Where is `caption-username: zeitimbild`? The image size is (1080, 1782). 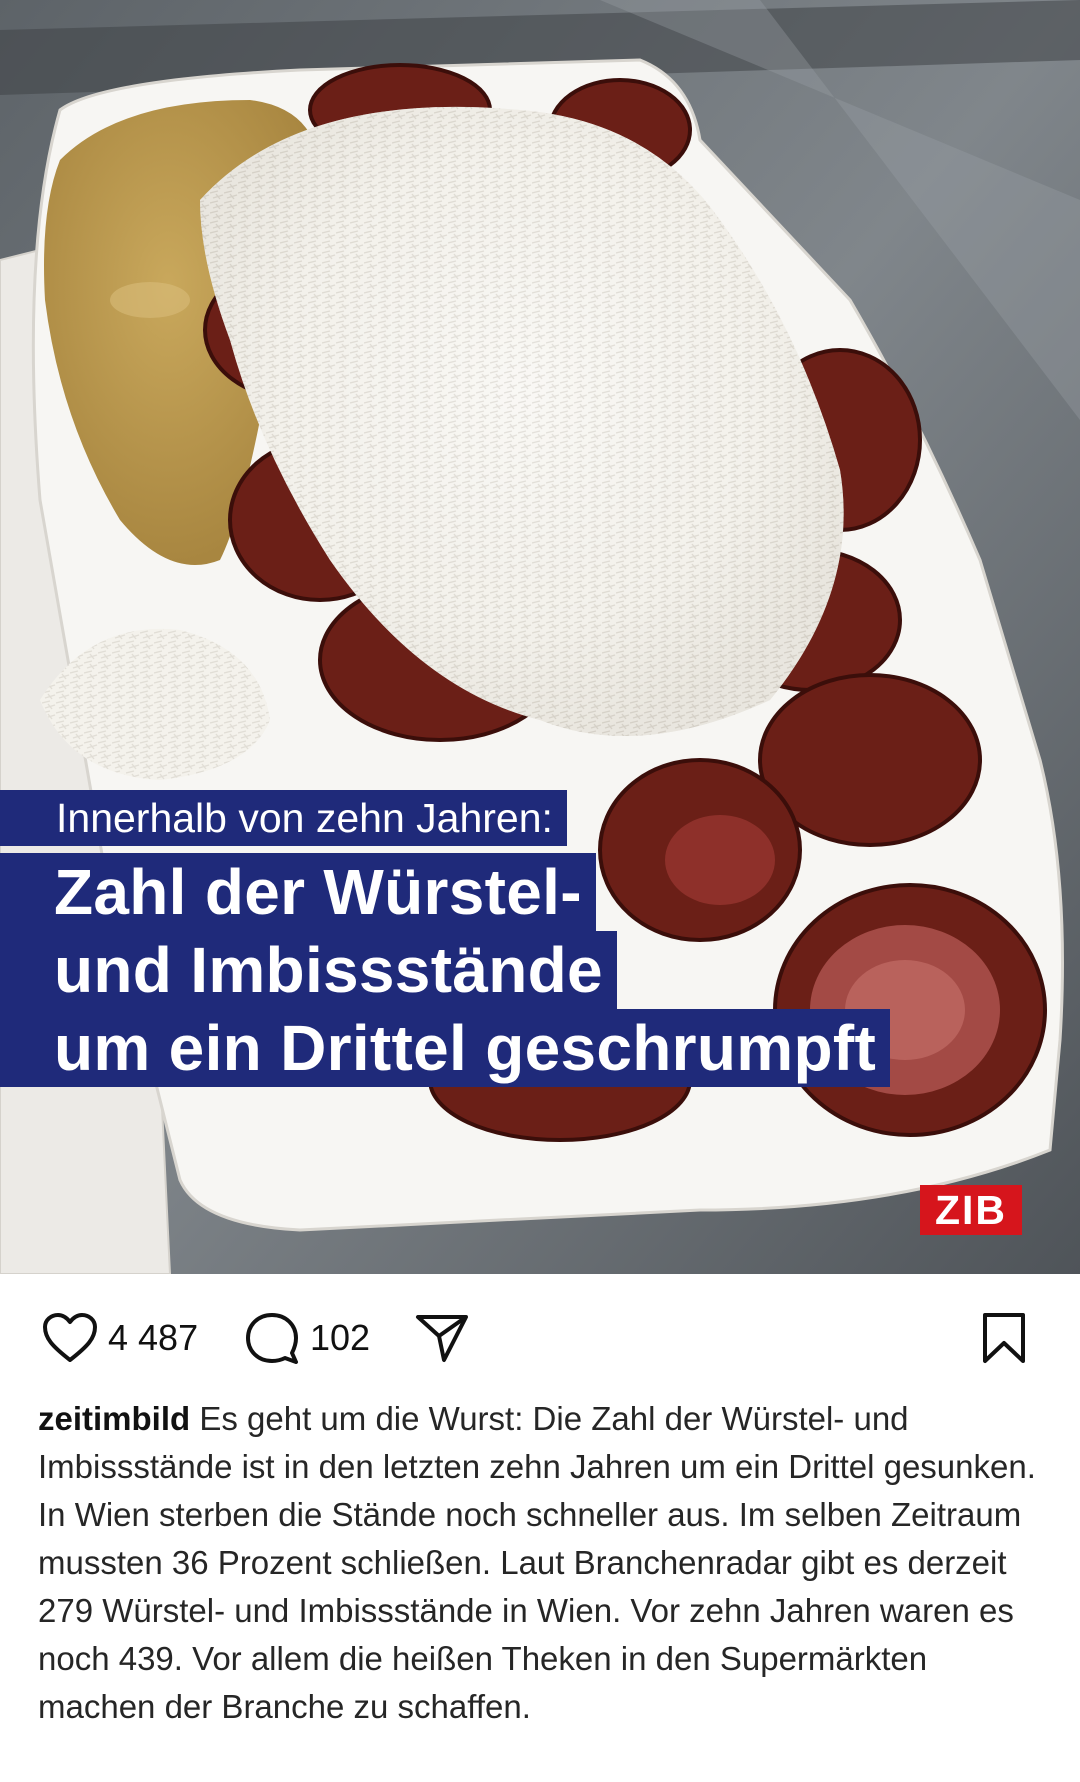 caption-username: zeitimbild is located at coordinates (114, 1418).